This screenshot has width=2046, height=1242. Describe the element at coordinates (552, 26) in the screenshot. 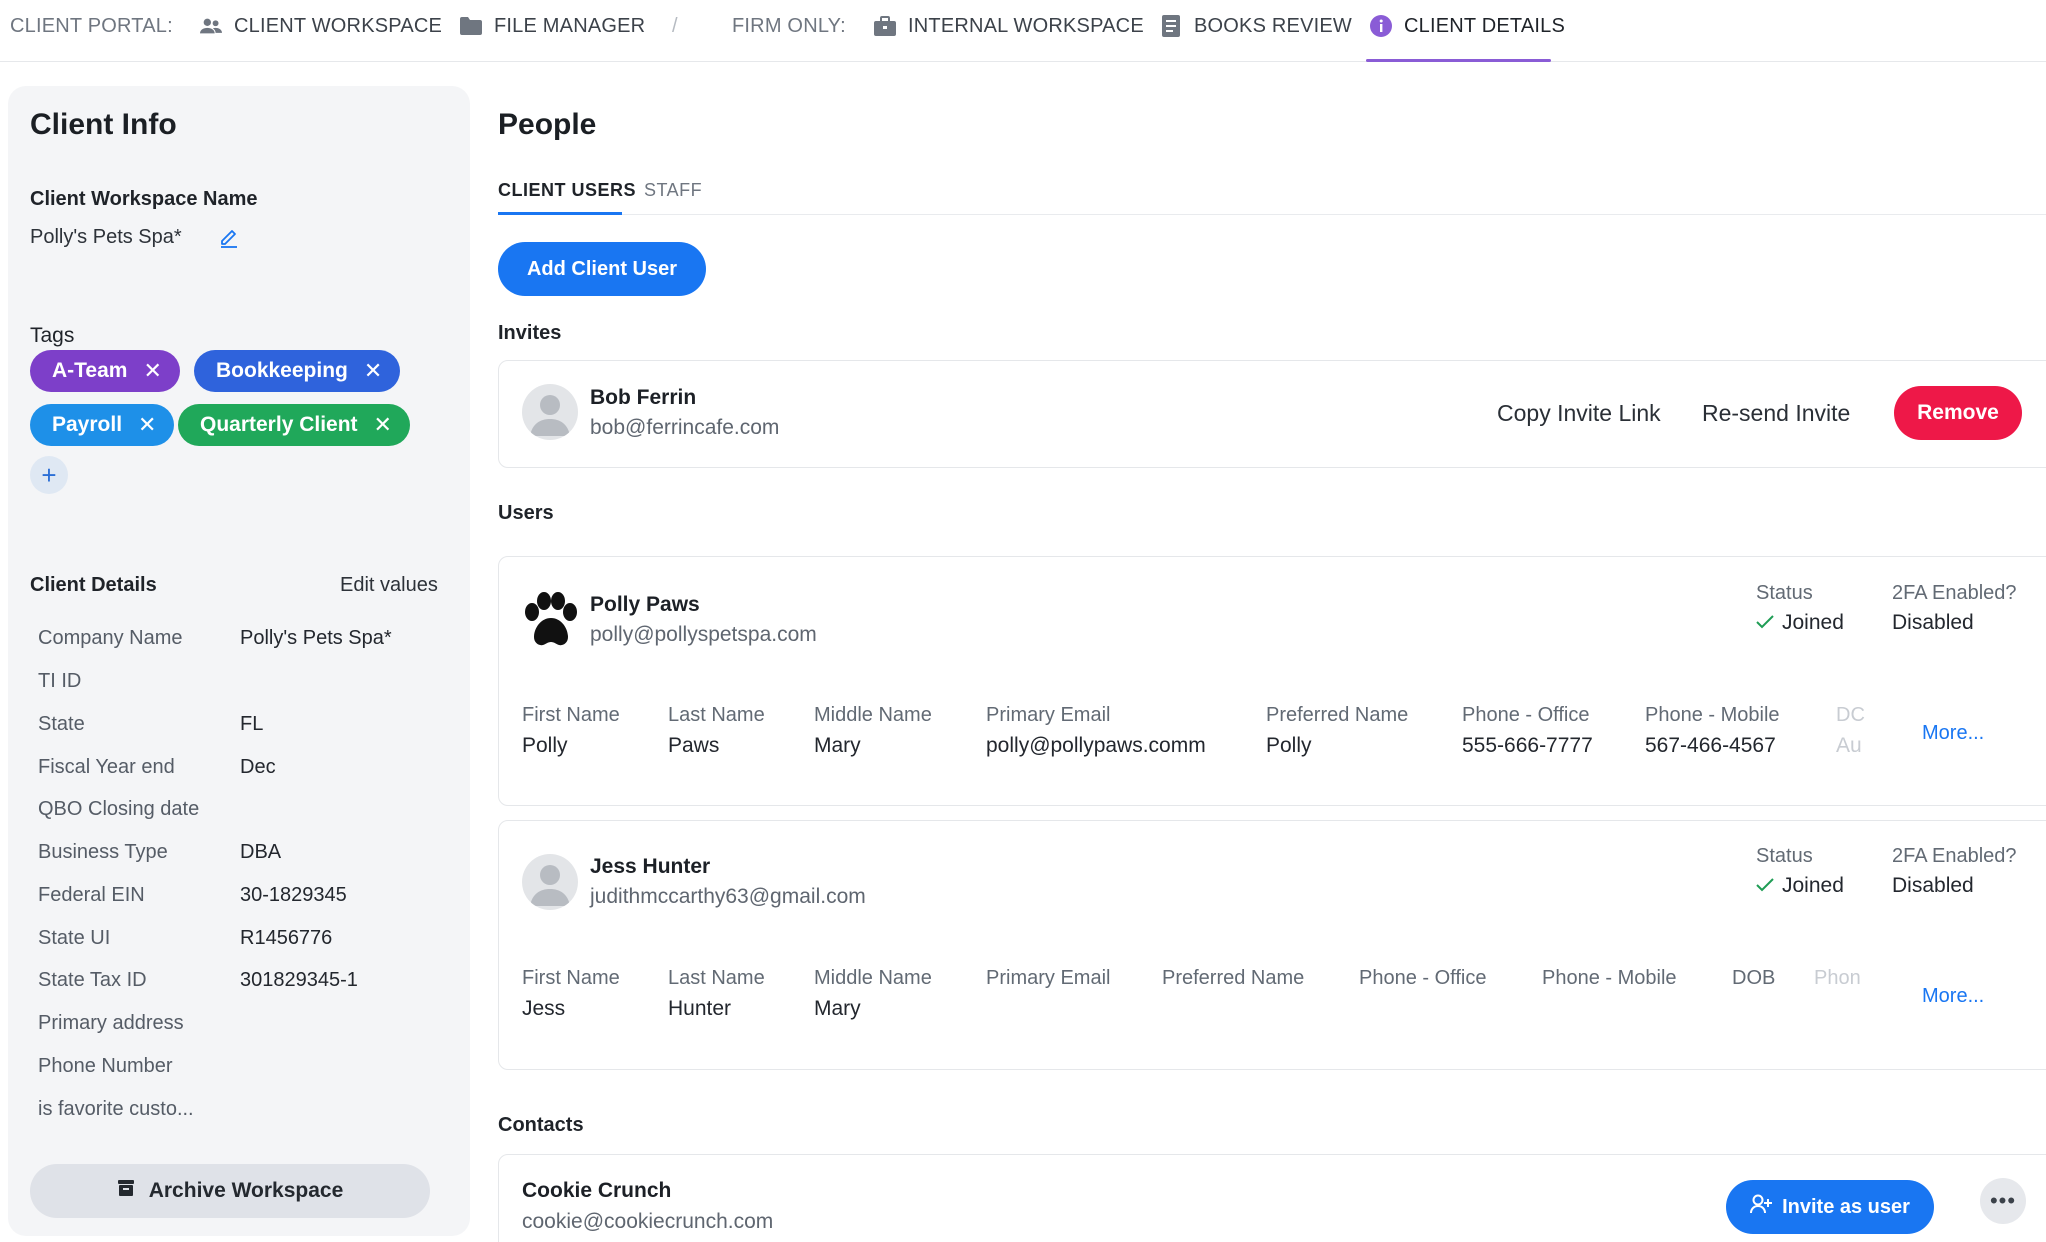

I see `nav-file-manager: FILE MANAGER` at that location.